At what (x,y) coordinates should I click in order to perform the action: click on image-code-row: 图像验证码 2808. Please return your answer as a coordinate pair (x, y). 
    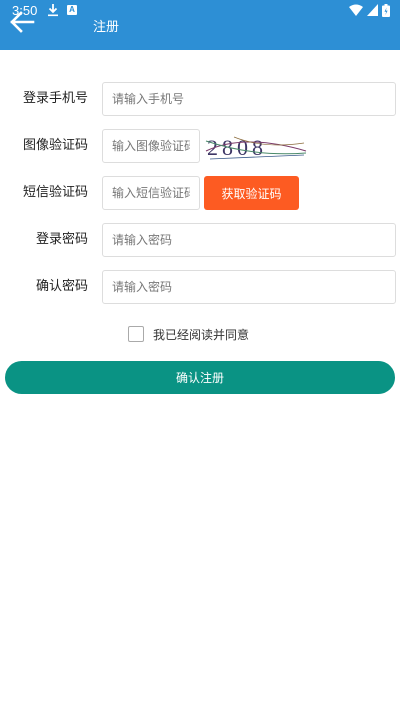
    Looking at the image, I should click on (200, 146).